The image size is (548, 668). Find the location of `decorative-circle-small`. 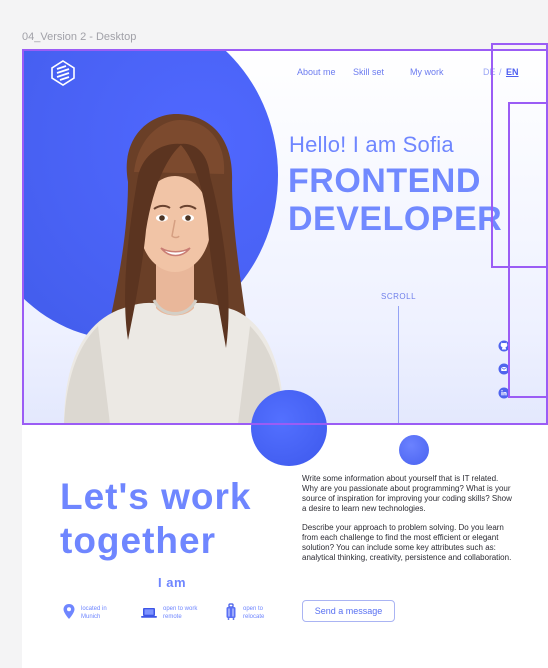

decorative-circle-small is located at coordinates (414, 450).